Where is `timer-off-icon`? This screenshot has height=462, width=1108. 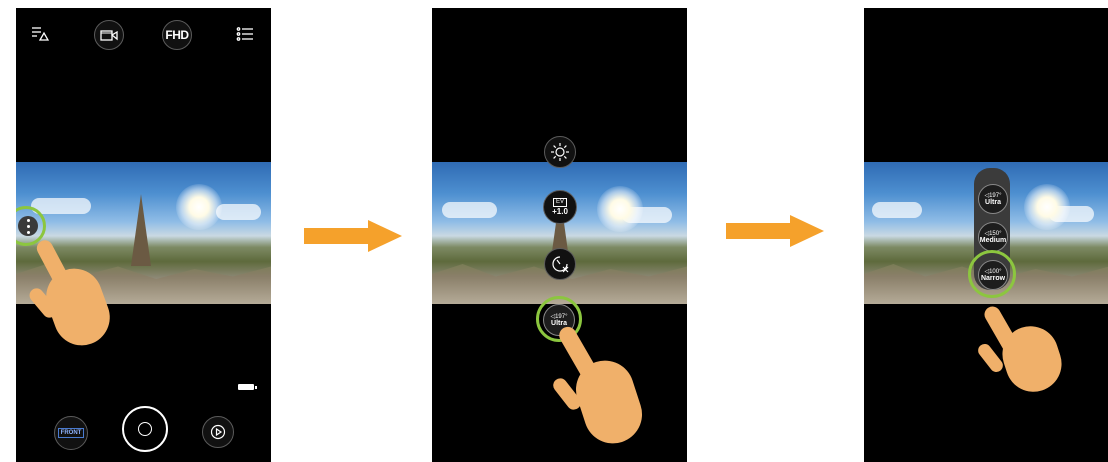 timer-off-icon is located at coordinates (560, 264).